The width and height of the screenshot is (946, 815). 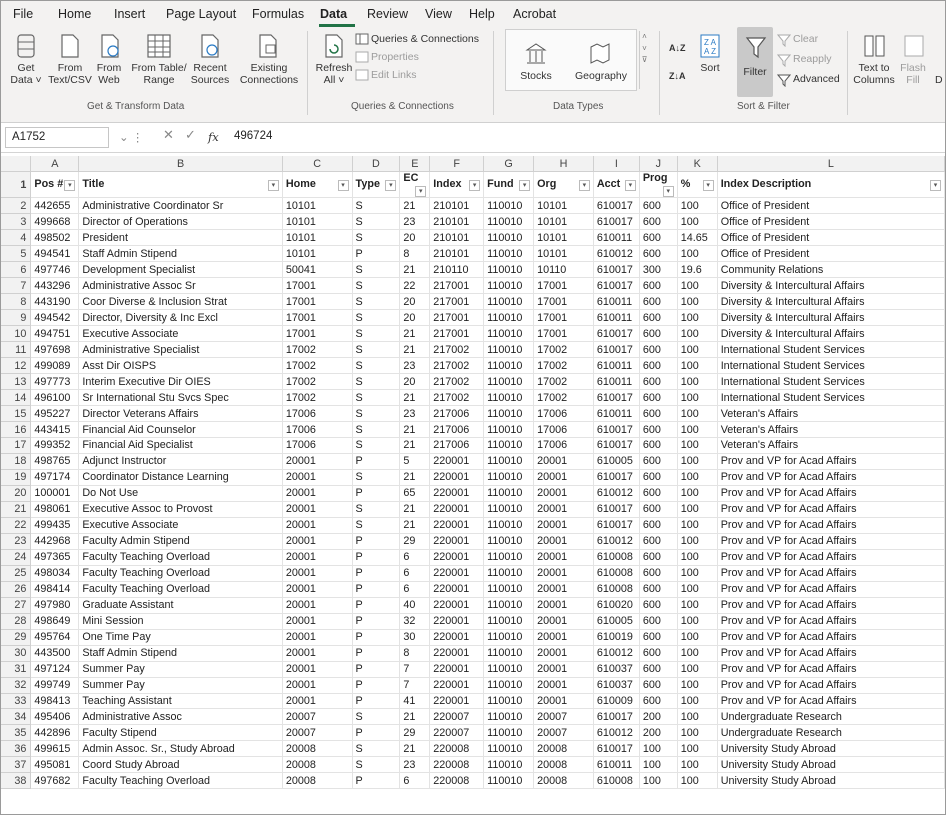 I want to click on column-header: E, so click(x=415, y=164).